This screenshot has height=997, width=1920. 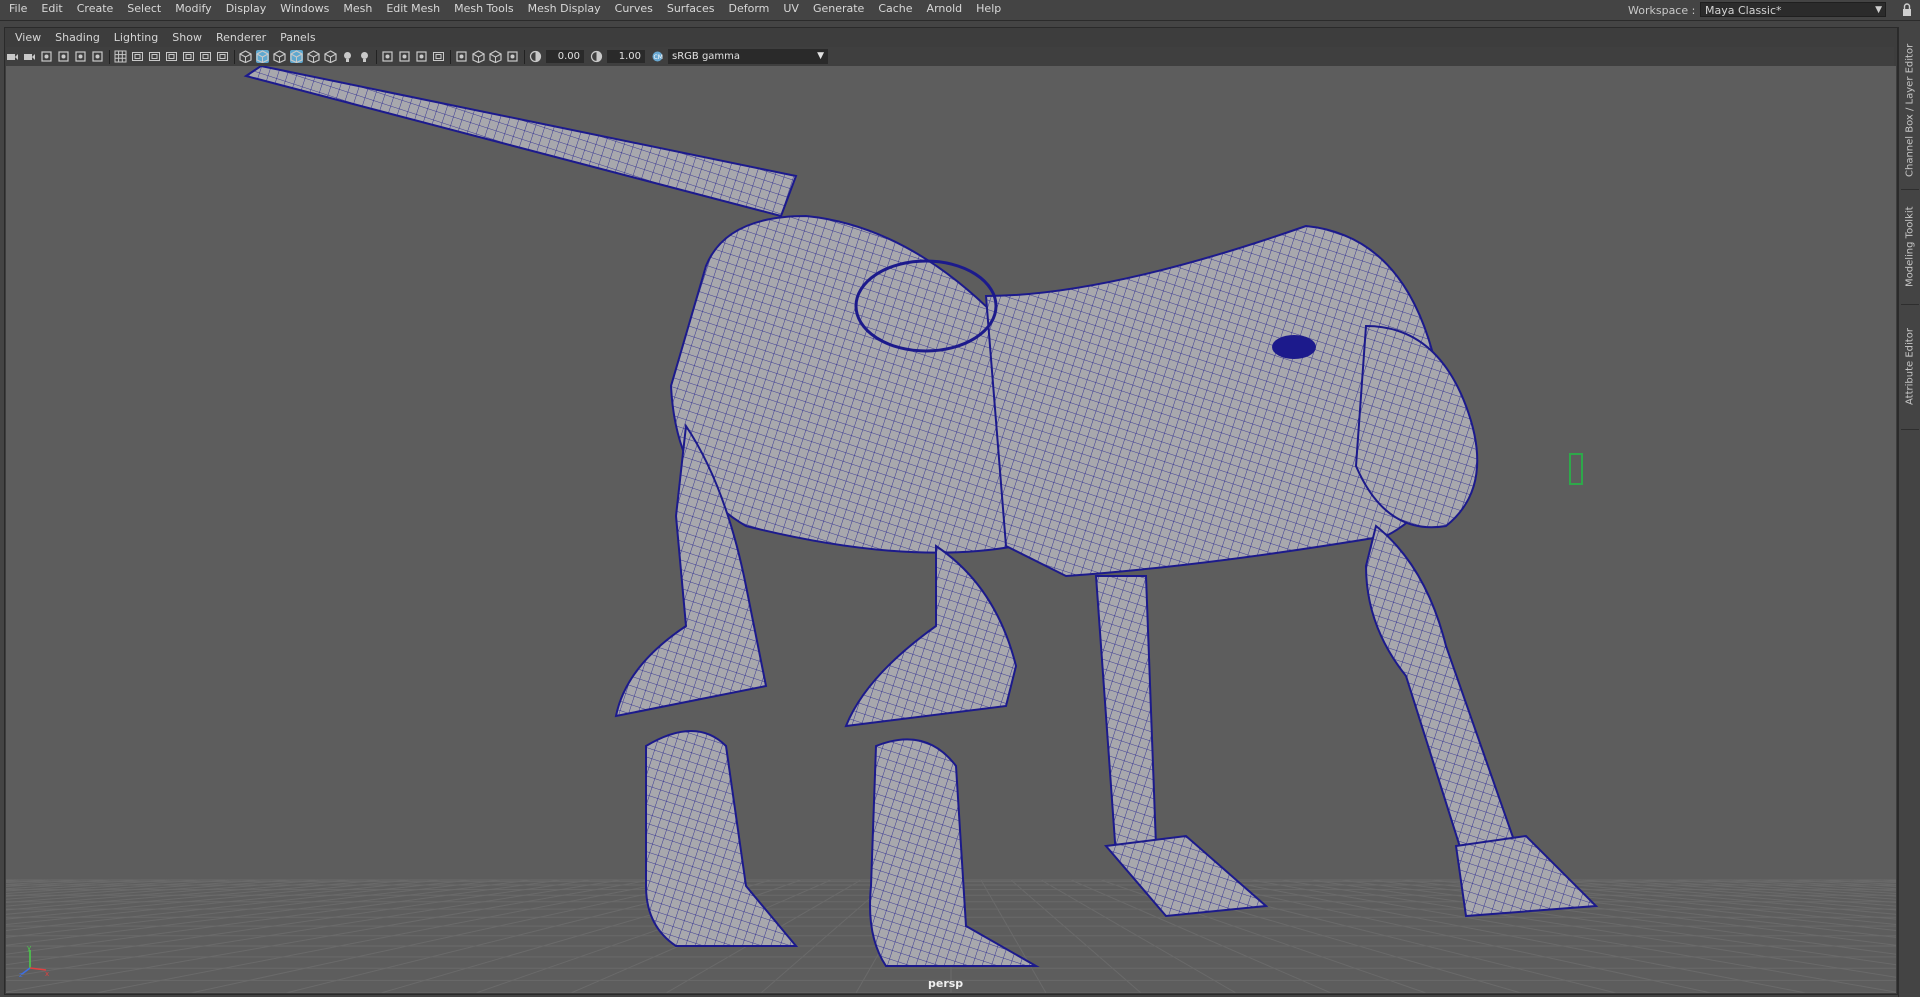 I want to click on grease-pencil-icon, so click(x=97, y=56).